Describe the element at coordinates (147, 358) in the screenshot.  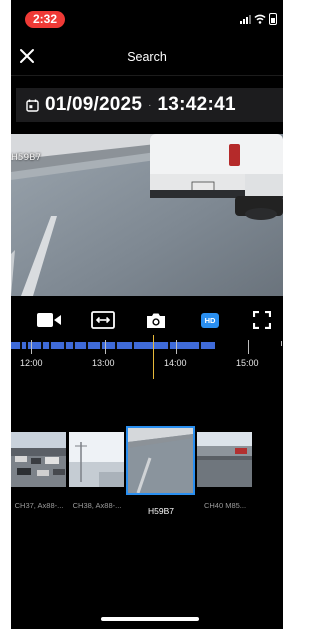
I see `timeline: 12:00 13:00 14:00 15:00` at that location.